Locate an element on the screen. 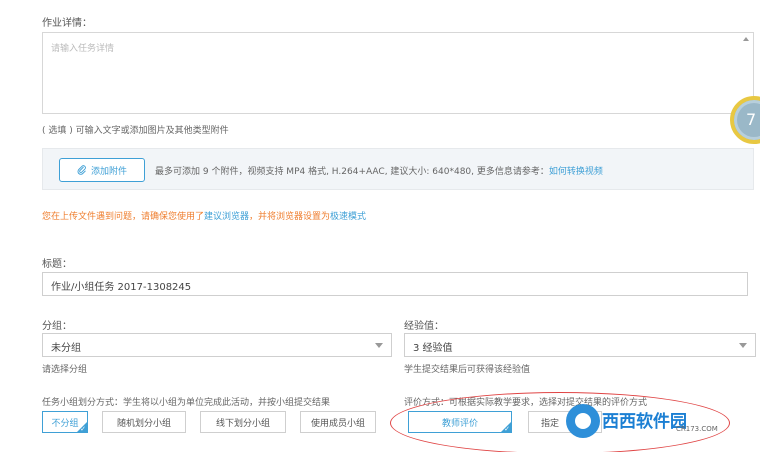  division-option-label: 随机划分小组 is located at coordinates (143, 423).